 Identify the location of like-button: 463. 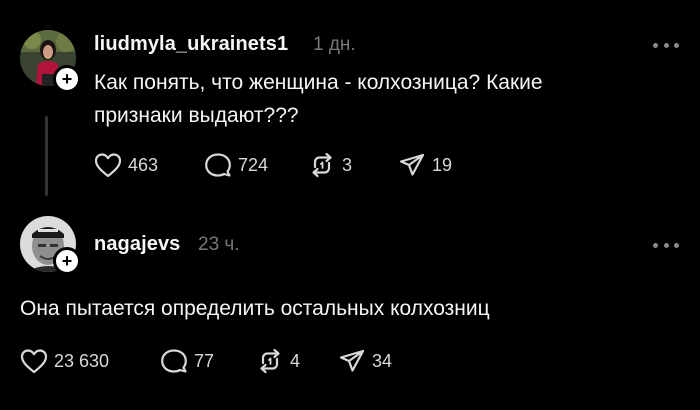
(149, 165).